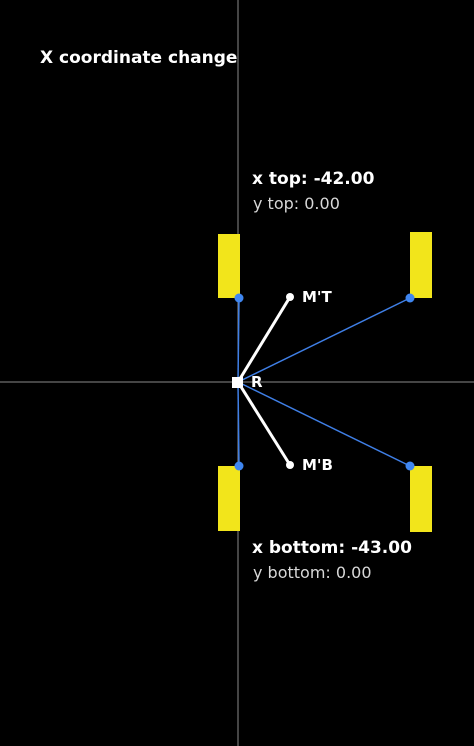  What do you see at coordinates (239, 298) in the screenshot?
I see `joint-top-left` at bounding box center [239, 298].